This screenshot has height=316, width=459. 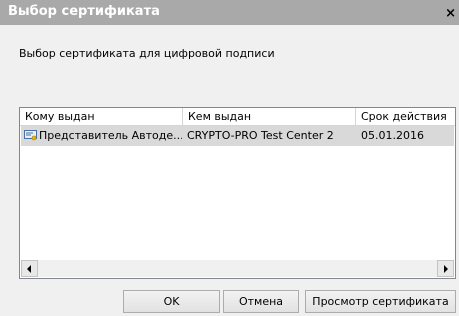 What do you see at coordinates (30, 135) in the screenshot?
I see `certificate-icon` at bounding box center [30, 135].